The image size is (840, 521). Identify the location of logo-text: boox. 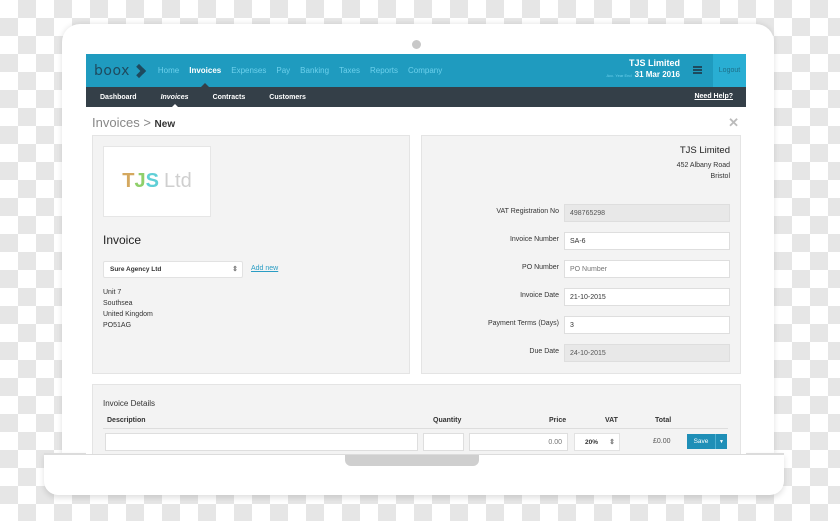
(112, 70).